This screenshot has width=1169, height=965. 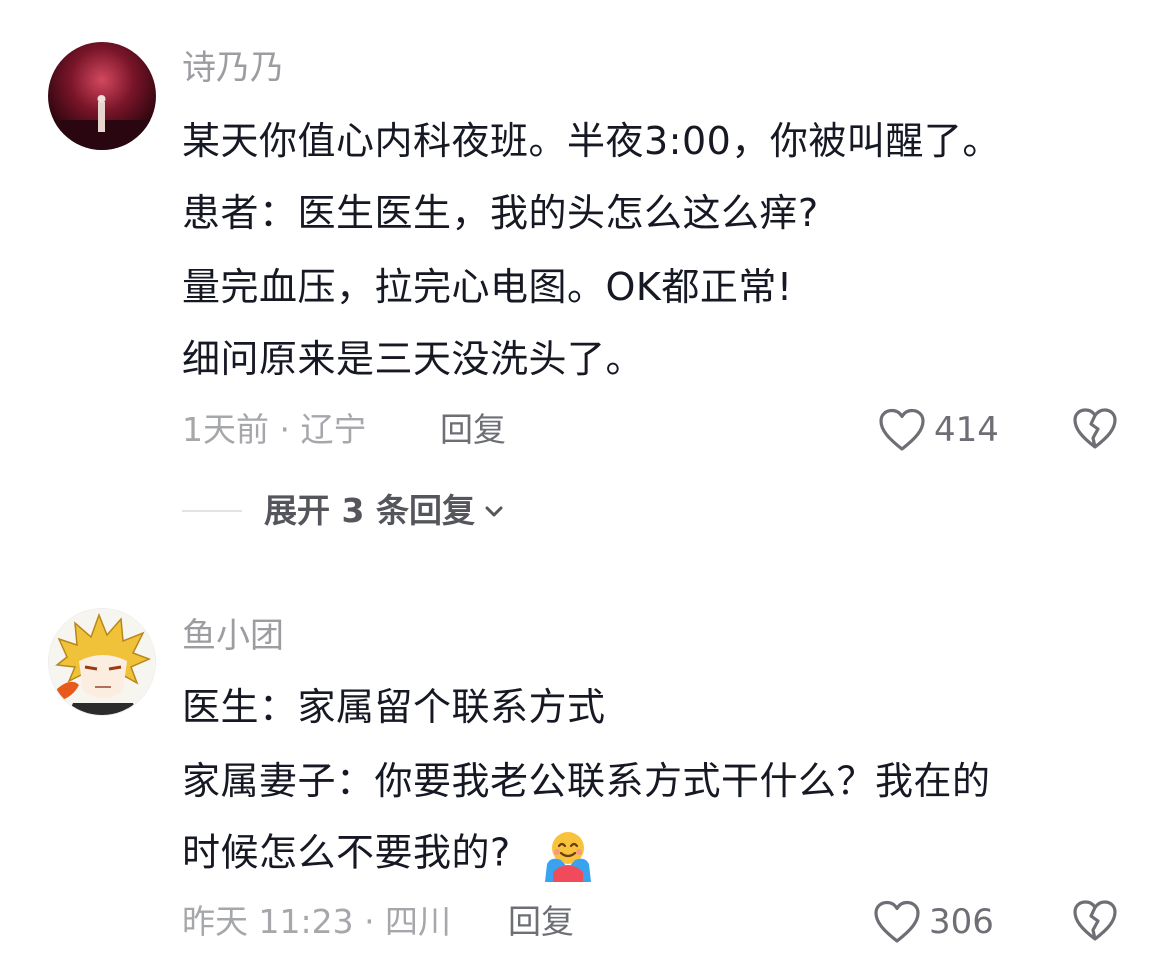 What do you see at coordinates (966, 430) in the screenshot?
I see `like-count: 414` at bounding box center [966, 430].